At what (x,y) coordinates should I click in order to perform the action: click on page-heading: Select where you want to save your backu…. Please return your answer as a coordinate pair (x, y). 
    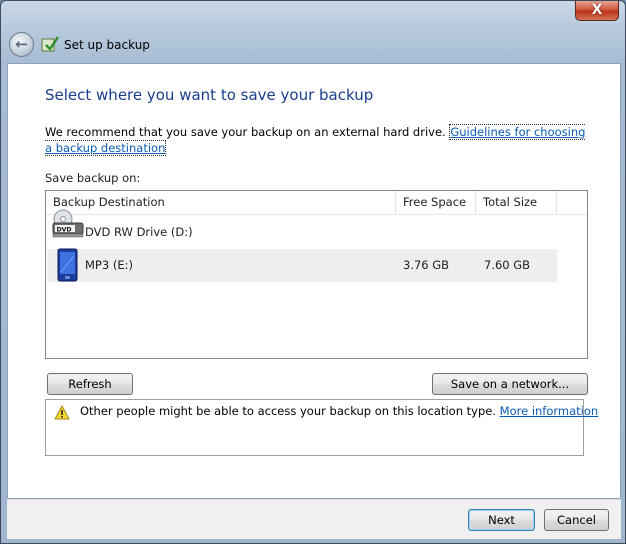
    Looking at the image, I should click on (209, 95).